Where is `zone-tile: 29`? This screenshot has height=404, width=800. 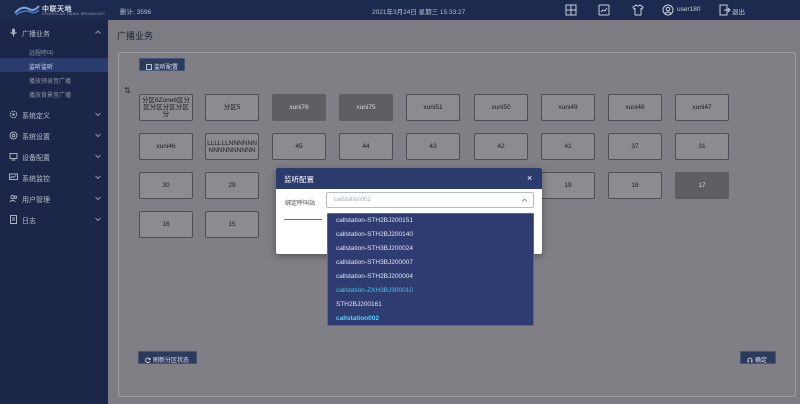
zone-tile: 29 is located at coordinates (232, 185).